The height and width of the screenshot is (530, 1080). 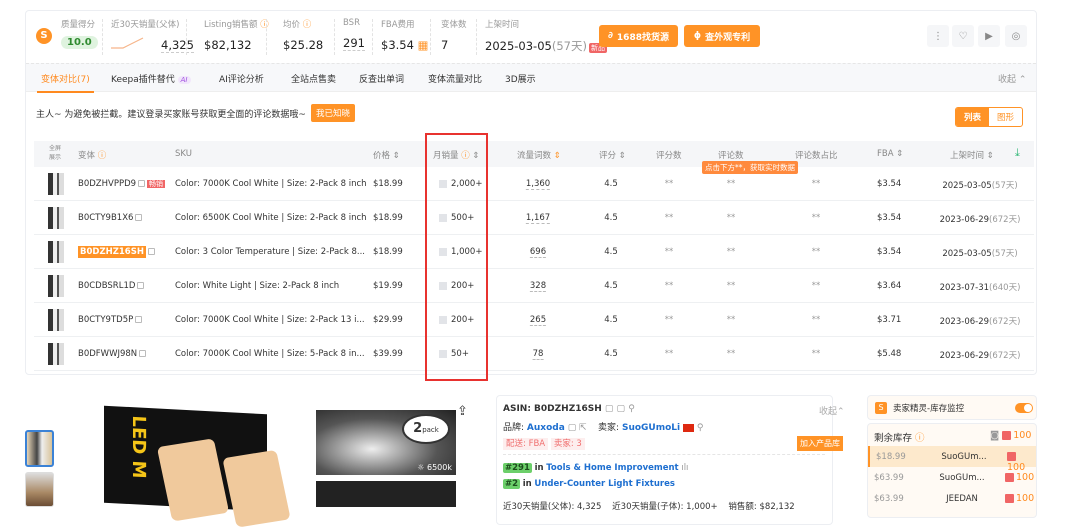 What do you see at coordinates (228, 45) in the screenshot?
I see `metric-value: $82,132` at bounding box center [228, 45].